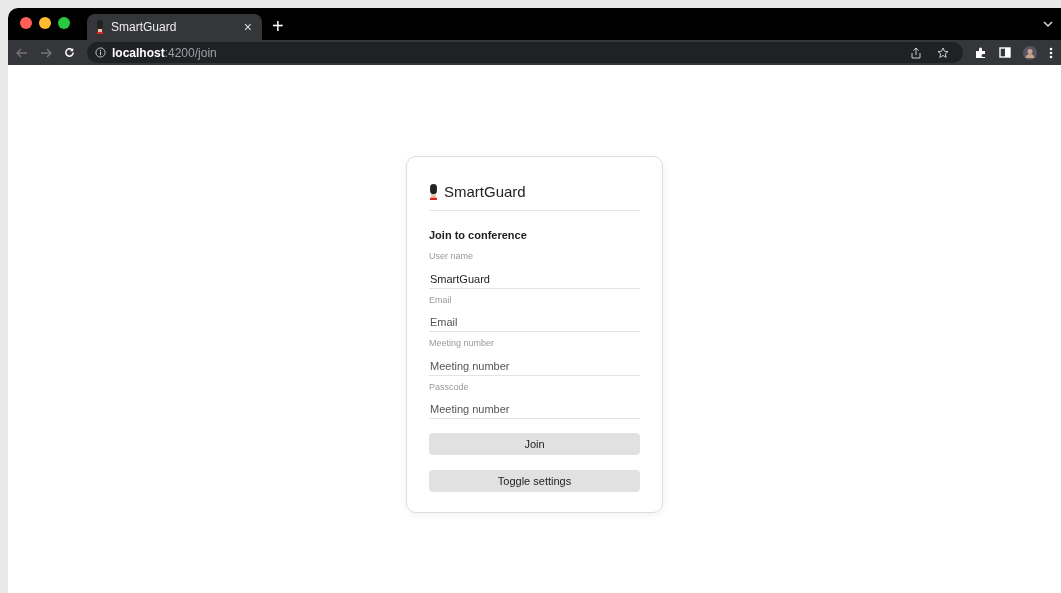 The width and height of the screenshot is (1061, 593). I want to click on back-icon, so click(22, 52).